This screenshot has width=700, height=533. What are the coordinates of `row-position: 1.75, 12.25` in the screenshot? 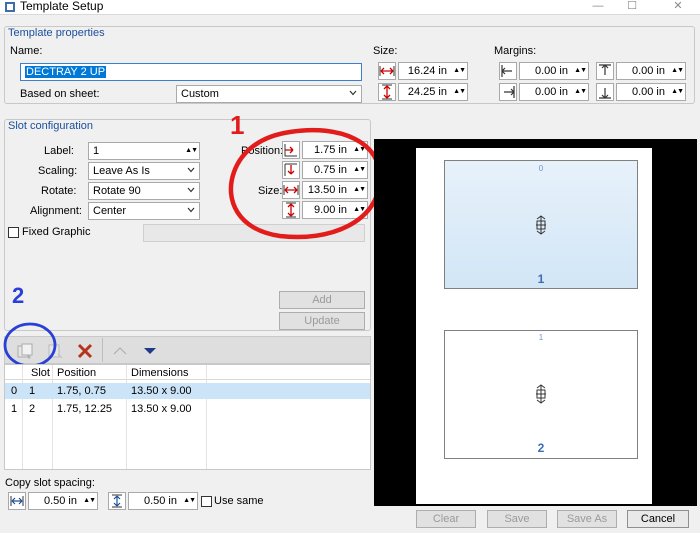 It's located at (85, 409).